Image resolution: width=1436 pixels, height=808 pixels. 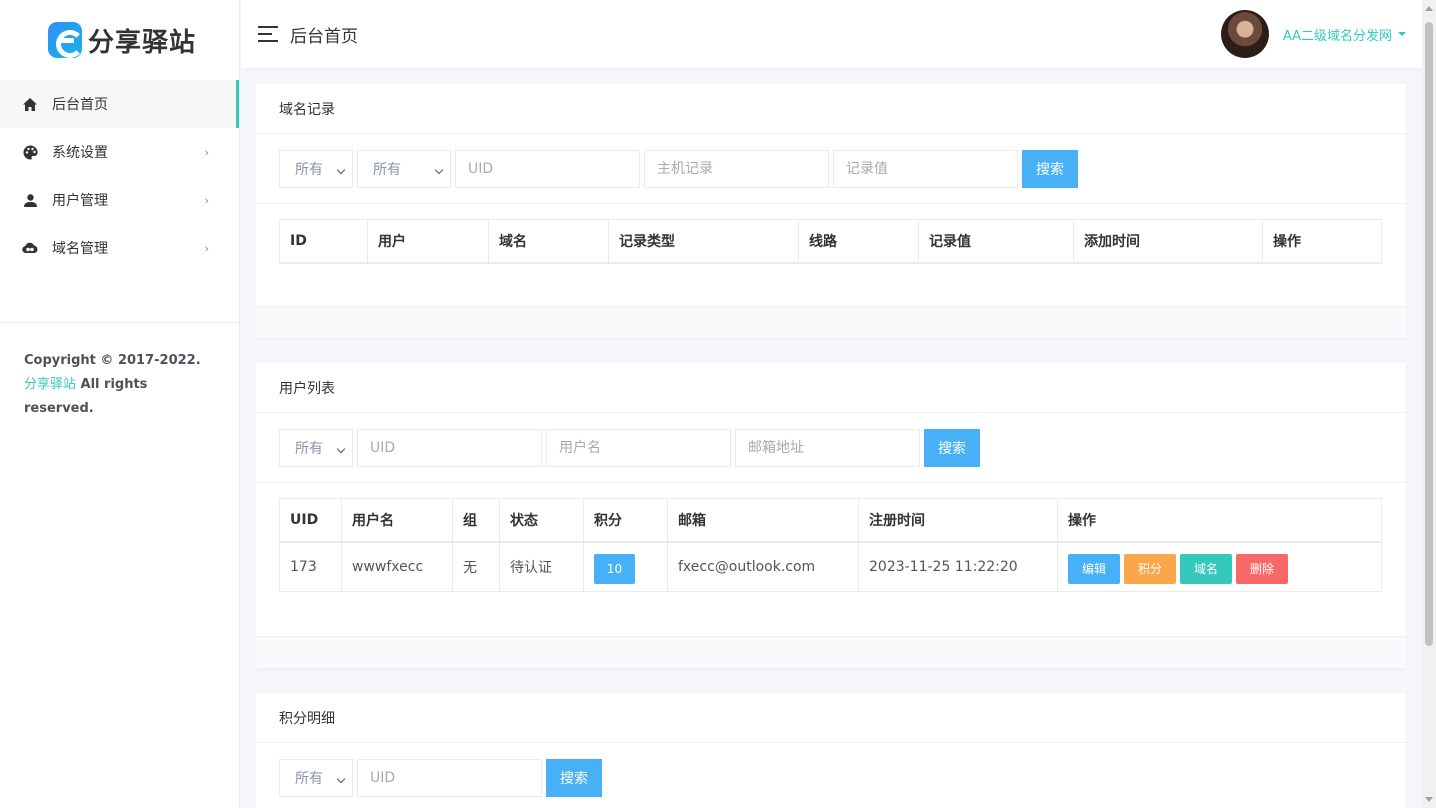 What do you see at coordinates (831, 388) in the screenshot?
I see `card-title: 用户列表` at bounding box center [831, 388].